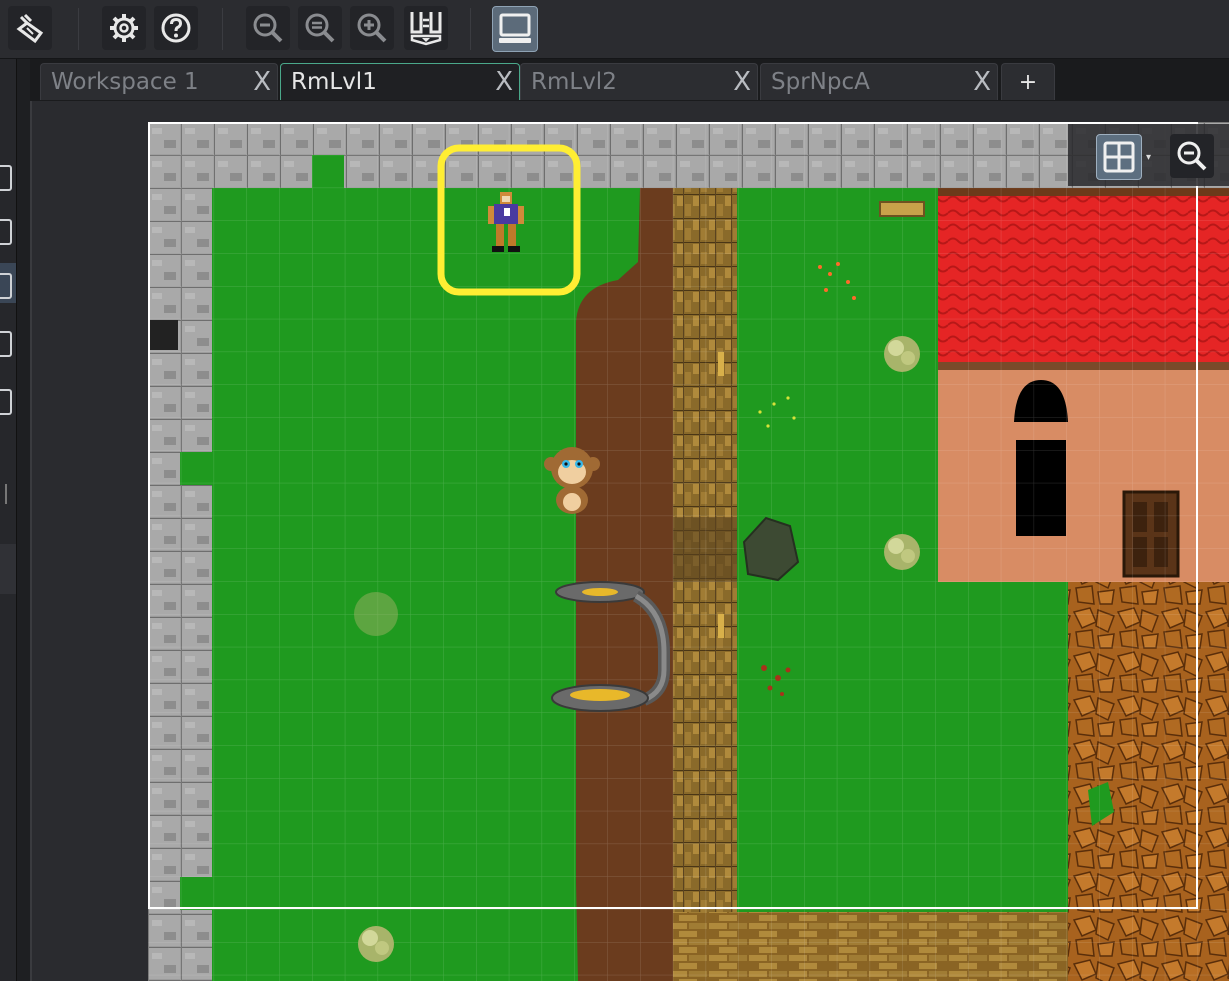 This screenshot has width=1229, height=981. Describe the element at coordinates (639, 81) in the screenshot. I see `tab-rmlvl2: RmLvl2 X` at that location.